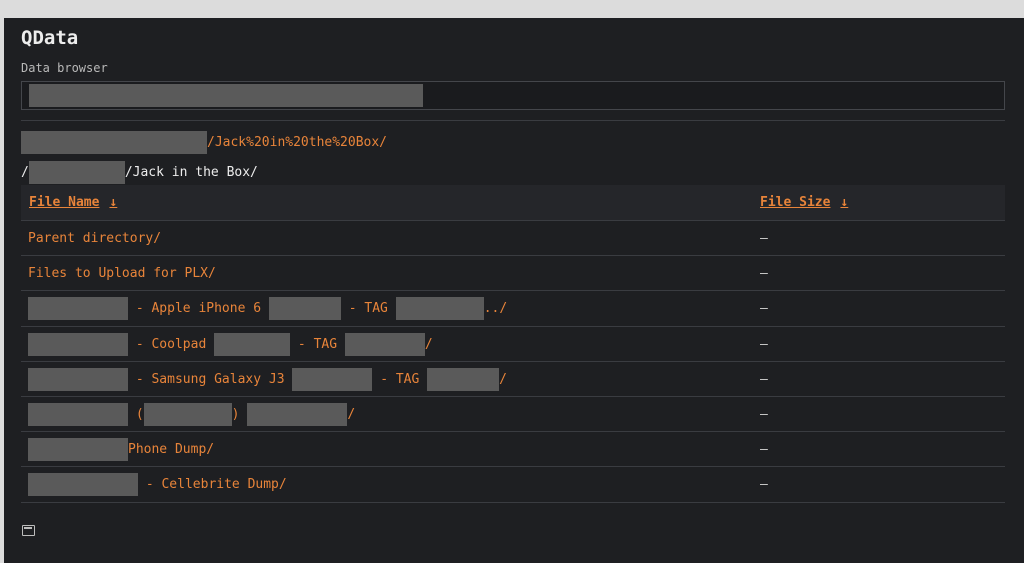 The height and width of the screenshot is (563, 1024). What do you see at coordinates (513, 415) in the screenshot?
I see `table-row: ( ) / –` at bounding box center [513, 415].